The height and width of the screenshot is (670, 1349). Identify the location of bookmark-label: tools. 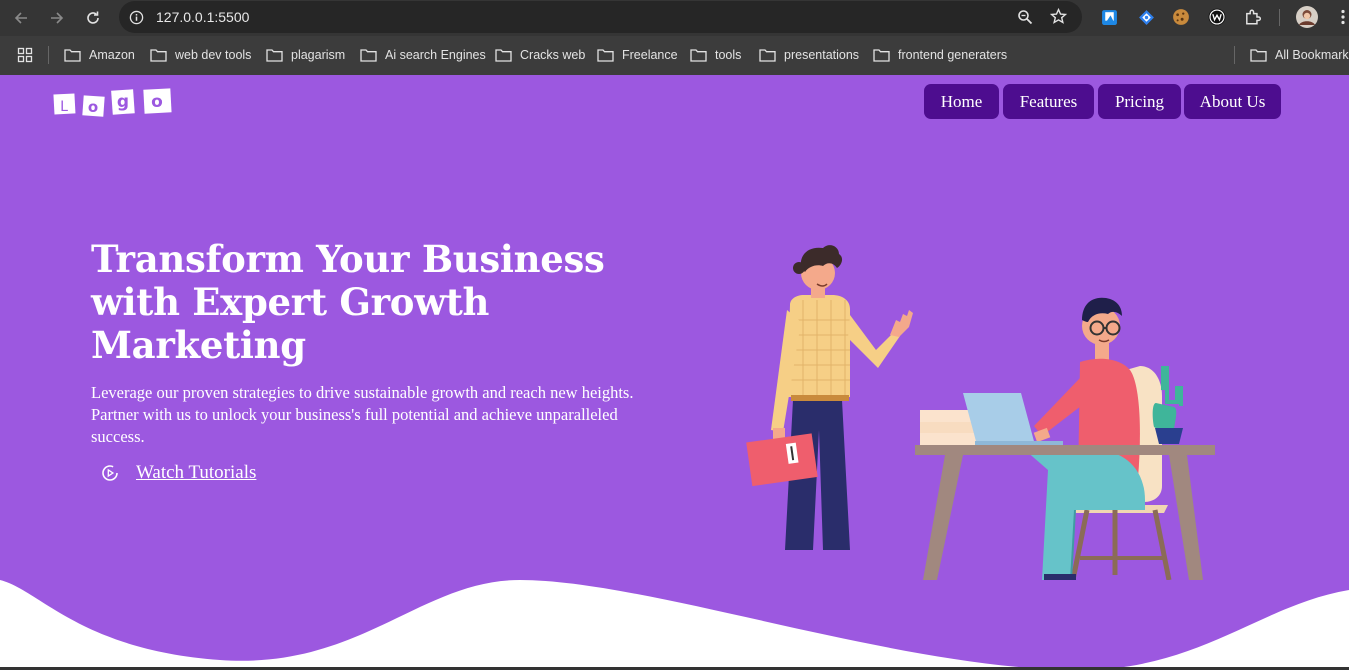
(728, 55).